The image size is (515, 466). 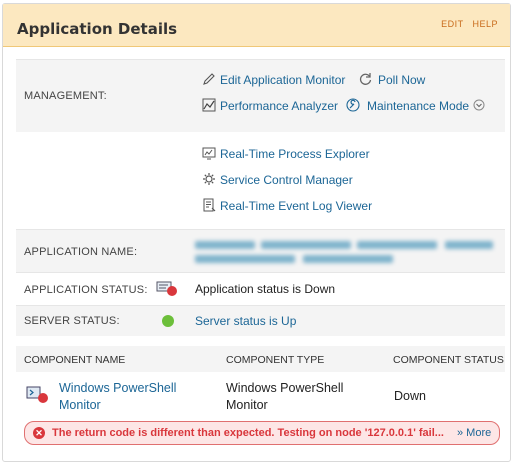 What do you see at coordinates (410, 396) in the screenshot?
I see `component-status: Down` at bounding box center [410, 396].